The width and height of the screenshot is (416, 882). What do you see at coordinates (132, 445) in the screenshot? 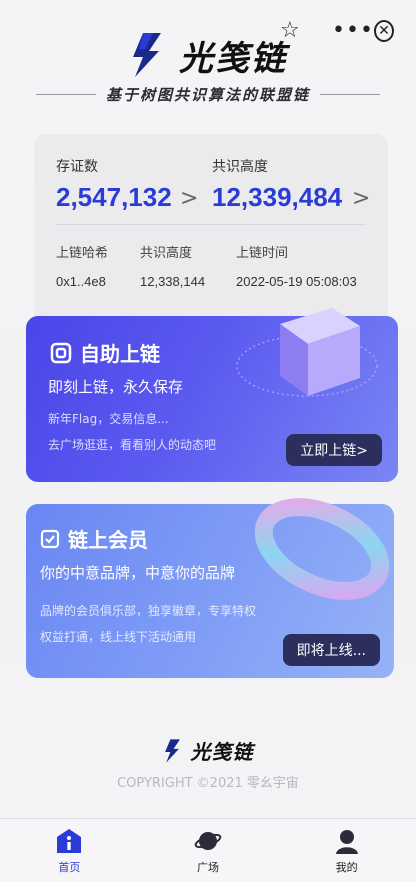
I see `card-desc: 去广场逛逛，看看别人的动态吧` at bounding box center [132, 445].